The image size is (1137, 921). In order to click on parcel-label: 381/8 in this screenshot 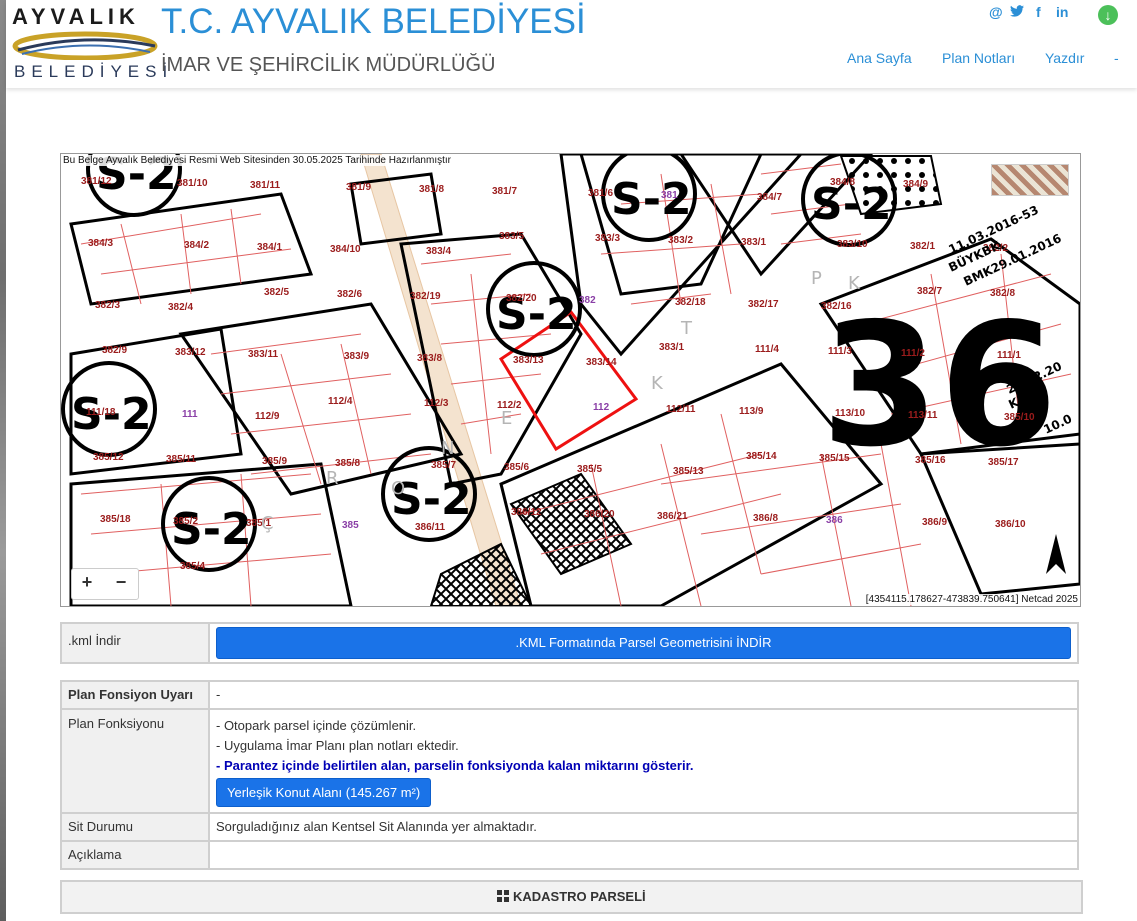, I will do `click(431, 189)`.